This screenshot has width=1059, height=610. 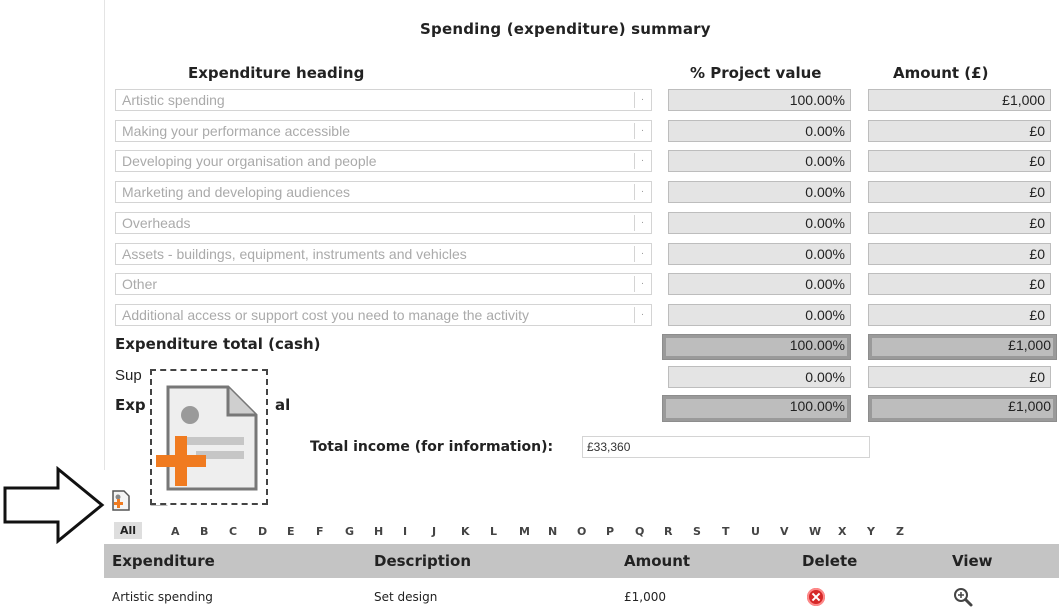 What do you see at coordinates (759, 100) in the screenshot?
I see `percent-field: 100.00%` at bounding box center [759, 100].